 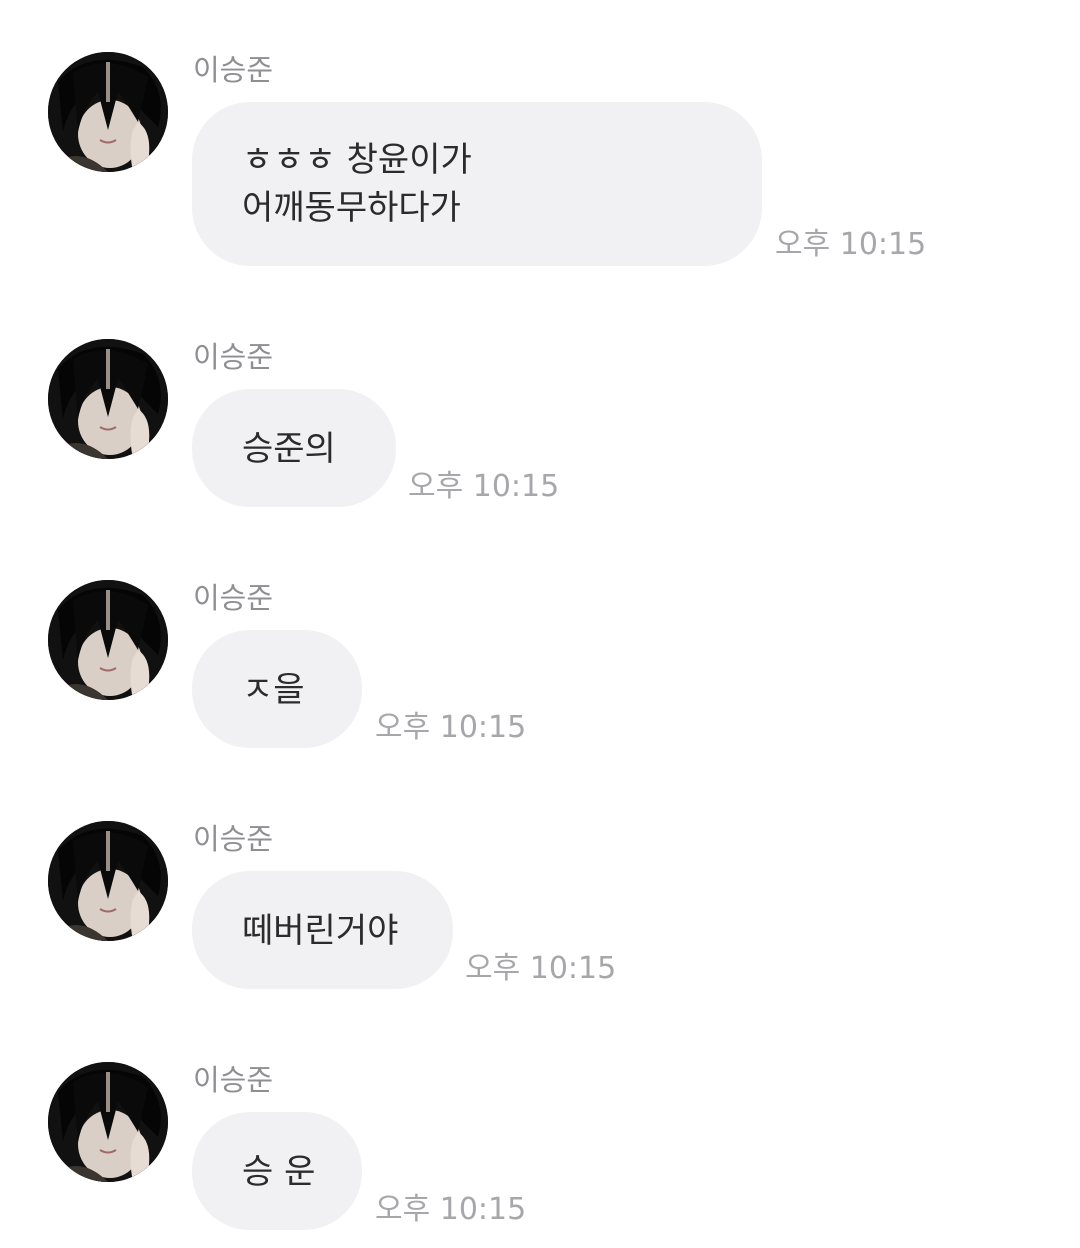 I want to click on message-text: 승 운, so click(x=279, y=1172).